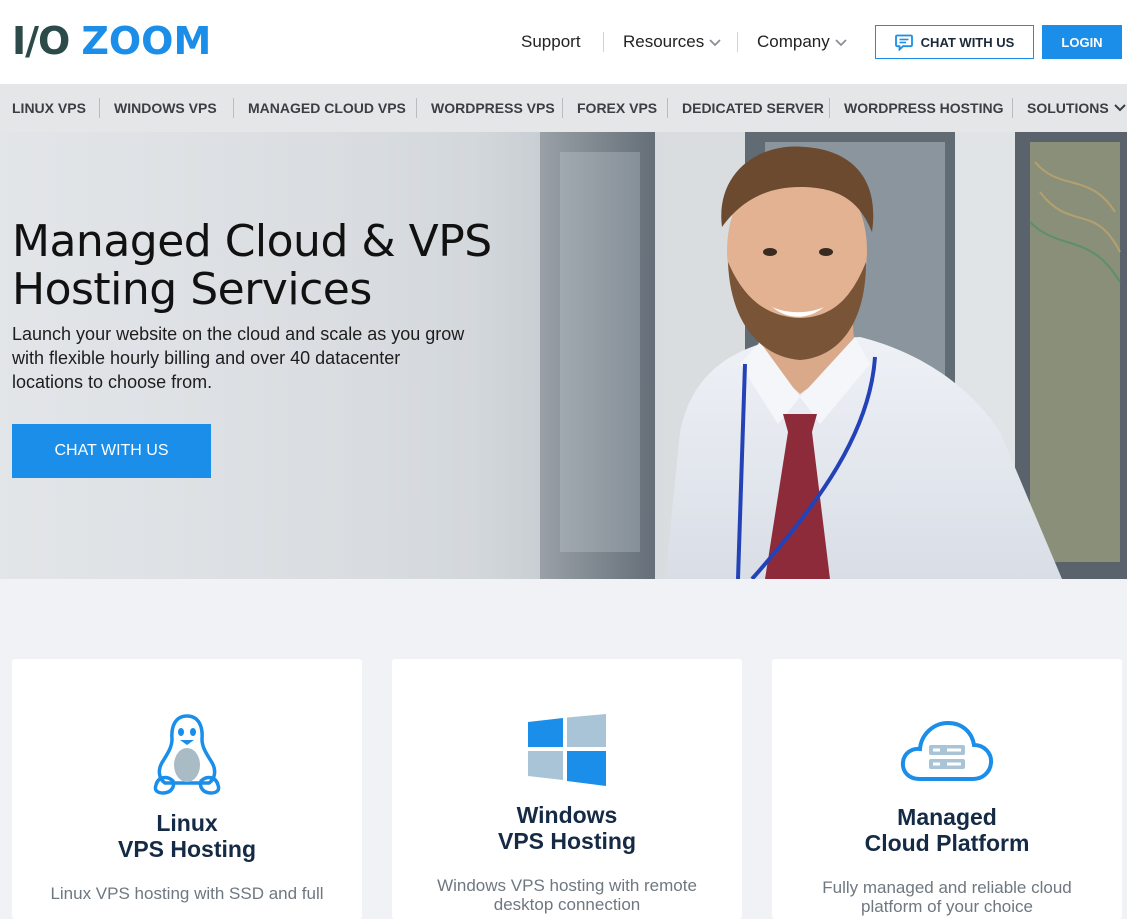 The height and width of the screenshot is (919, 1127). I want to click on card-windows-title: Windows VPS Hosting, so click(567, 828).